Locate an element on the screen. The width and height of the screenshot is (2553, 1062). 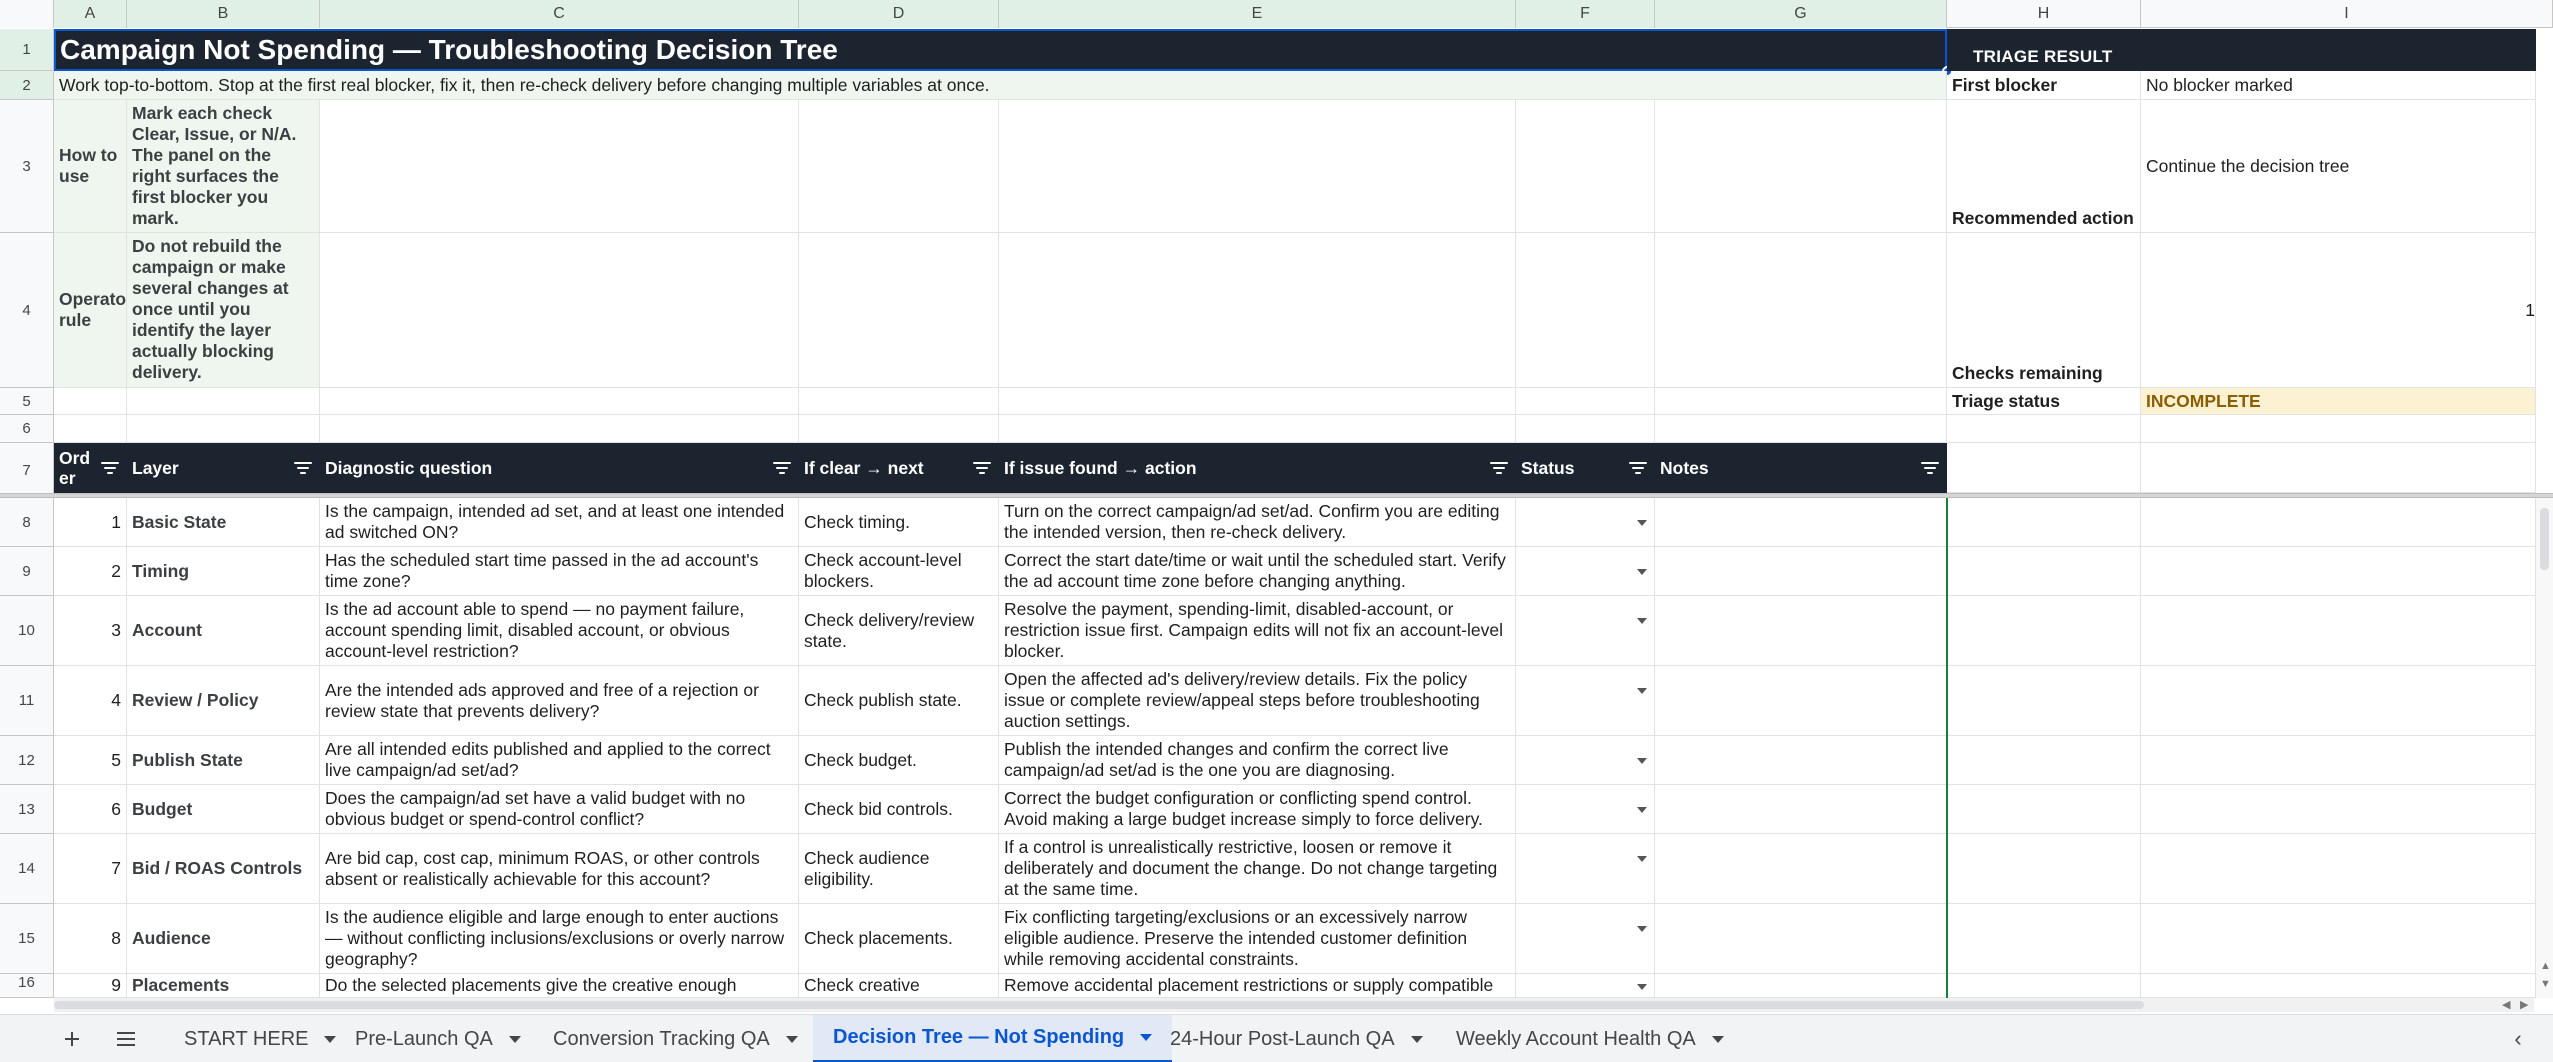
order-cell: 4 is located at coordinates (90, 701).